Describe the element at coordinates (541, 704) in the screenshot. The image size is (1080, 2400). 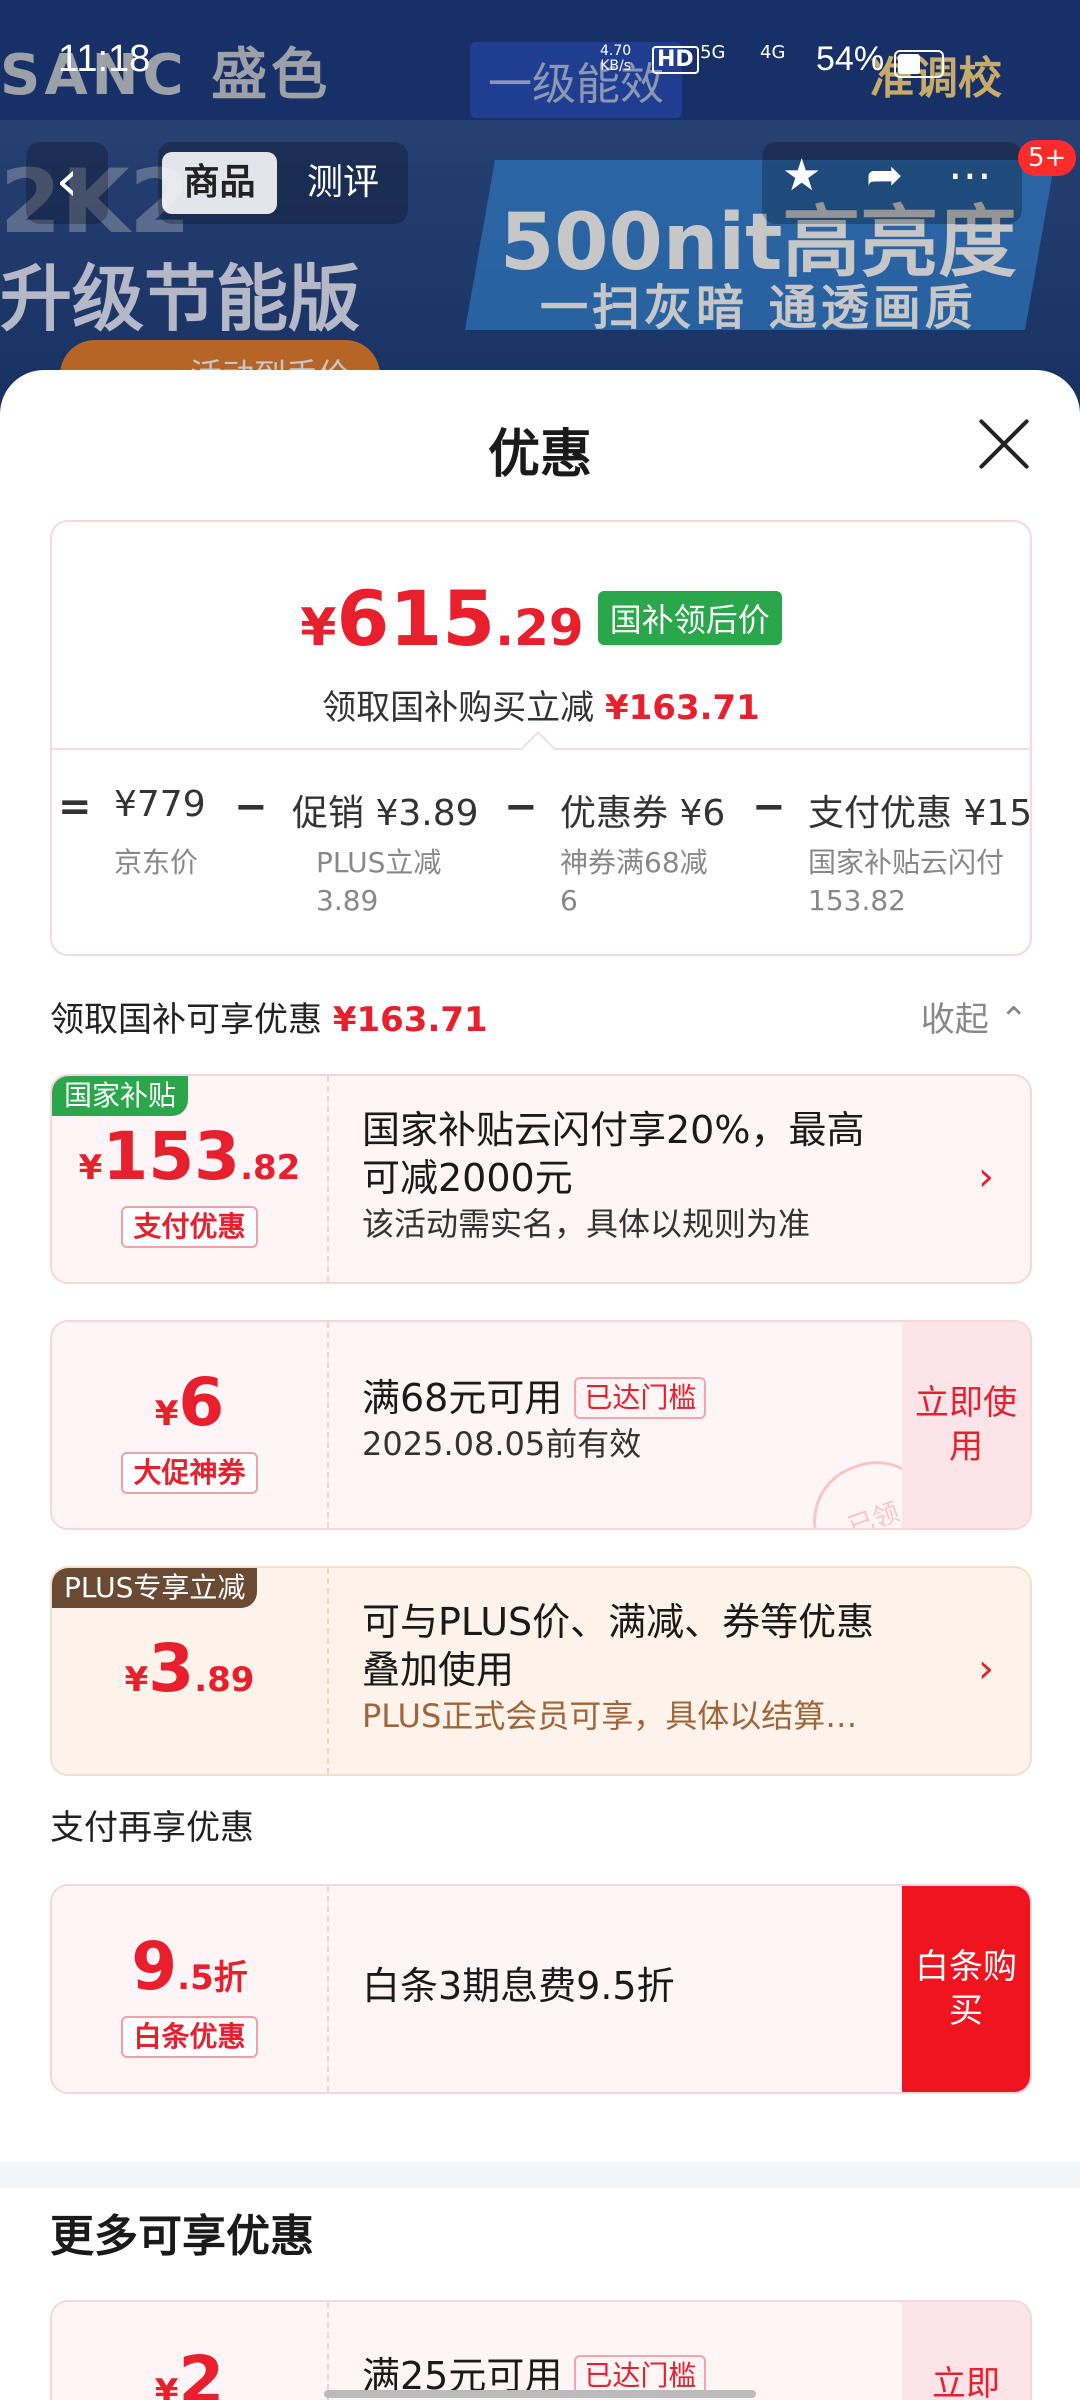
I see `price-subtitle: 领取国补购买立减 ¥163.71` at that location.